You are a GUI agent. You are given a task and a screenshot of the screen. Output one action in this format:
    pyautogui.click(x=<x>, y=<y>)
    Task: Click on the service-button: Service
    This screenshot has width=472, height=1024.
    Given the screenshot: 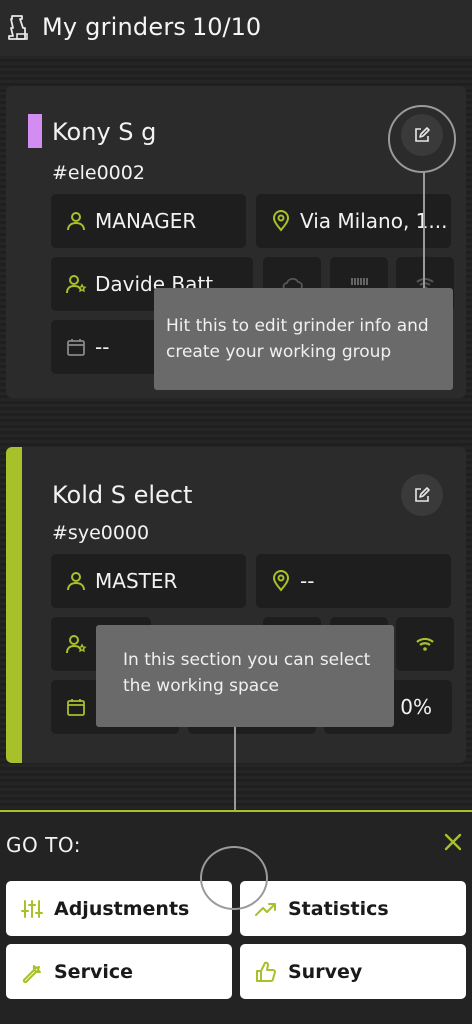 What is the action you would take?
    pyautogui.click(x=119, y=971)
    